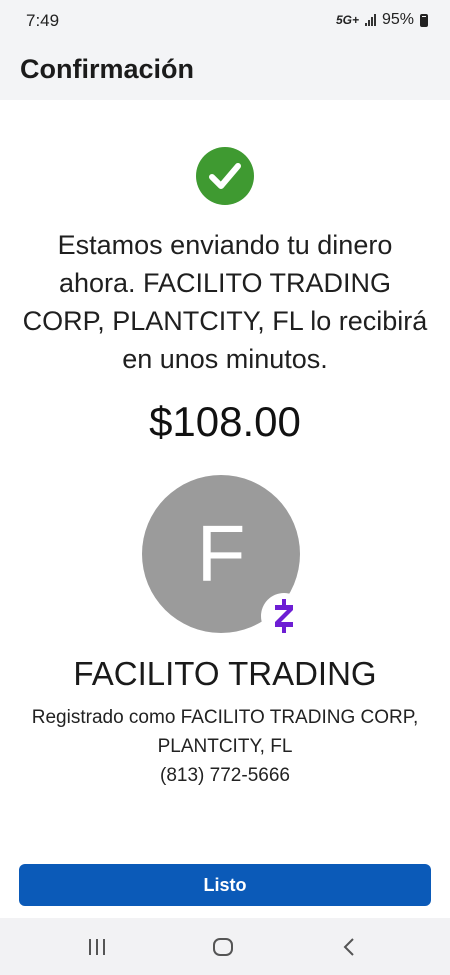  I want to click on battery-icon, so click(424, 20).